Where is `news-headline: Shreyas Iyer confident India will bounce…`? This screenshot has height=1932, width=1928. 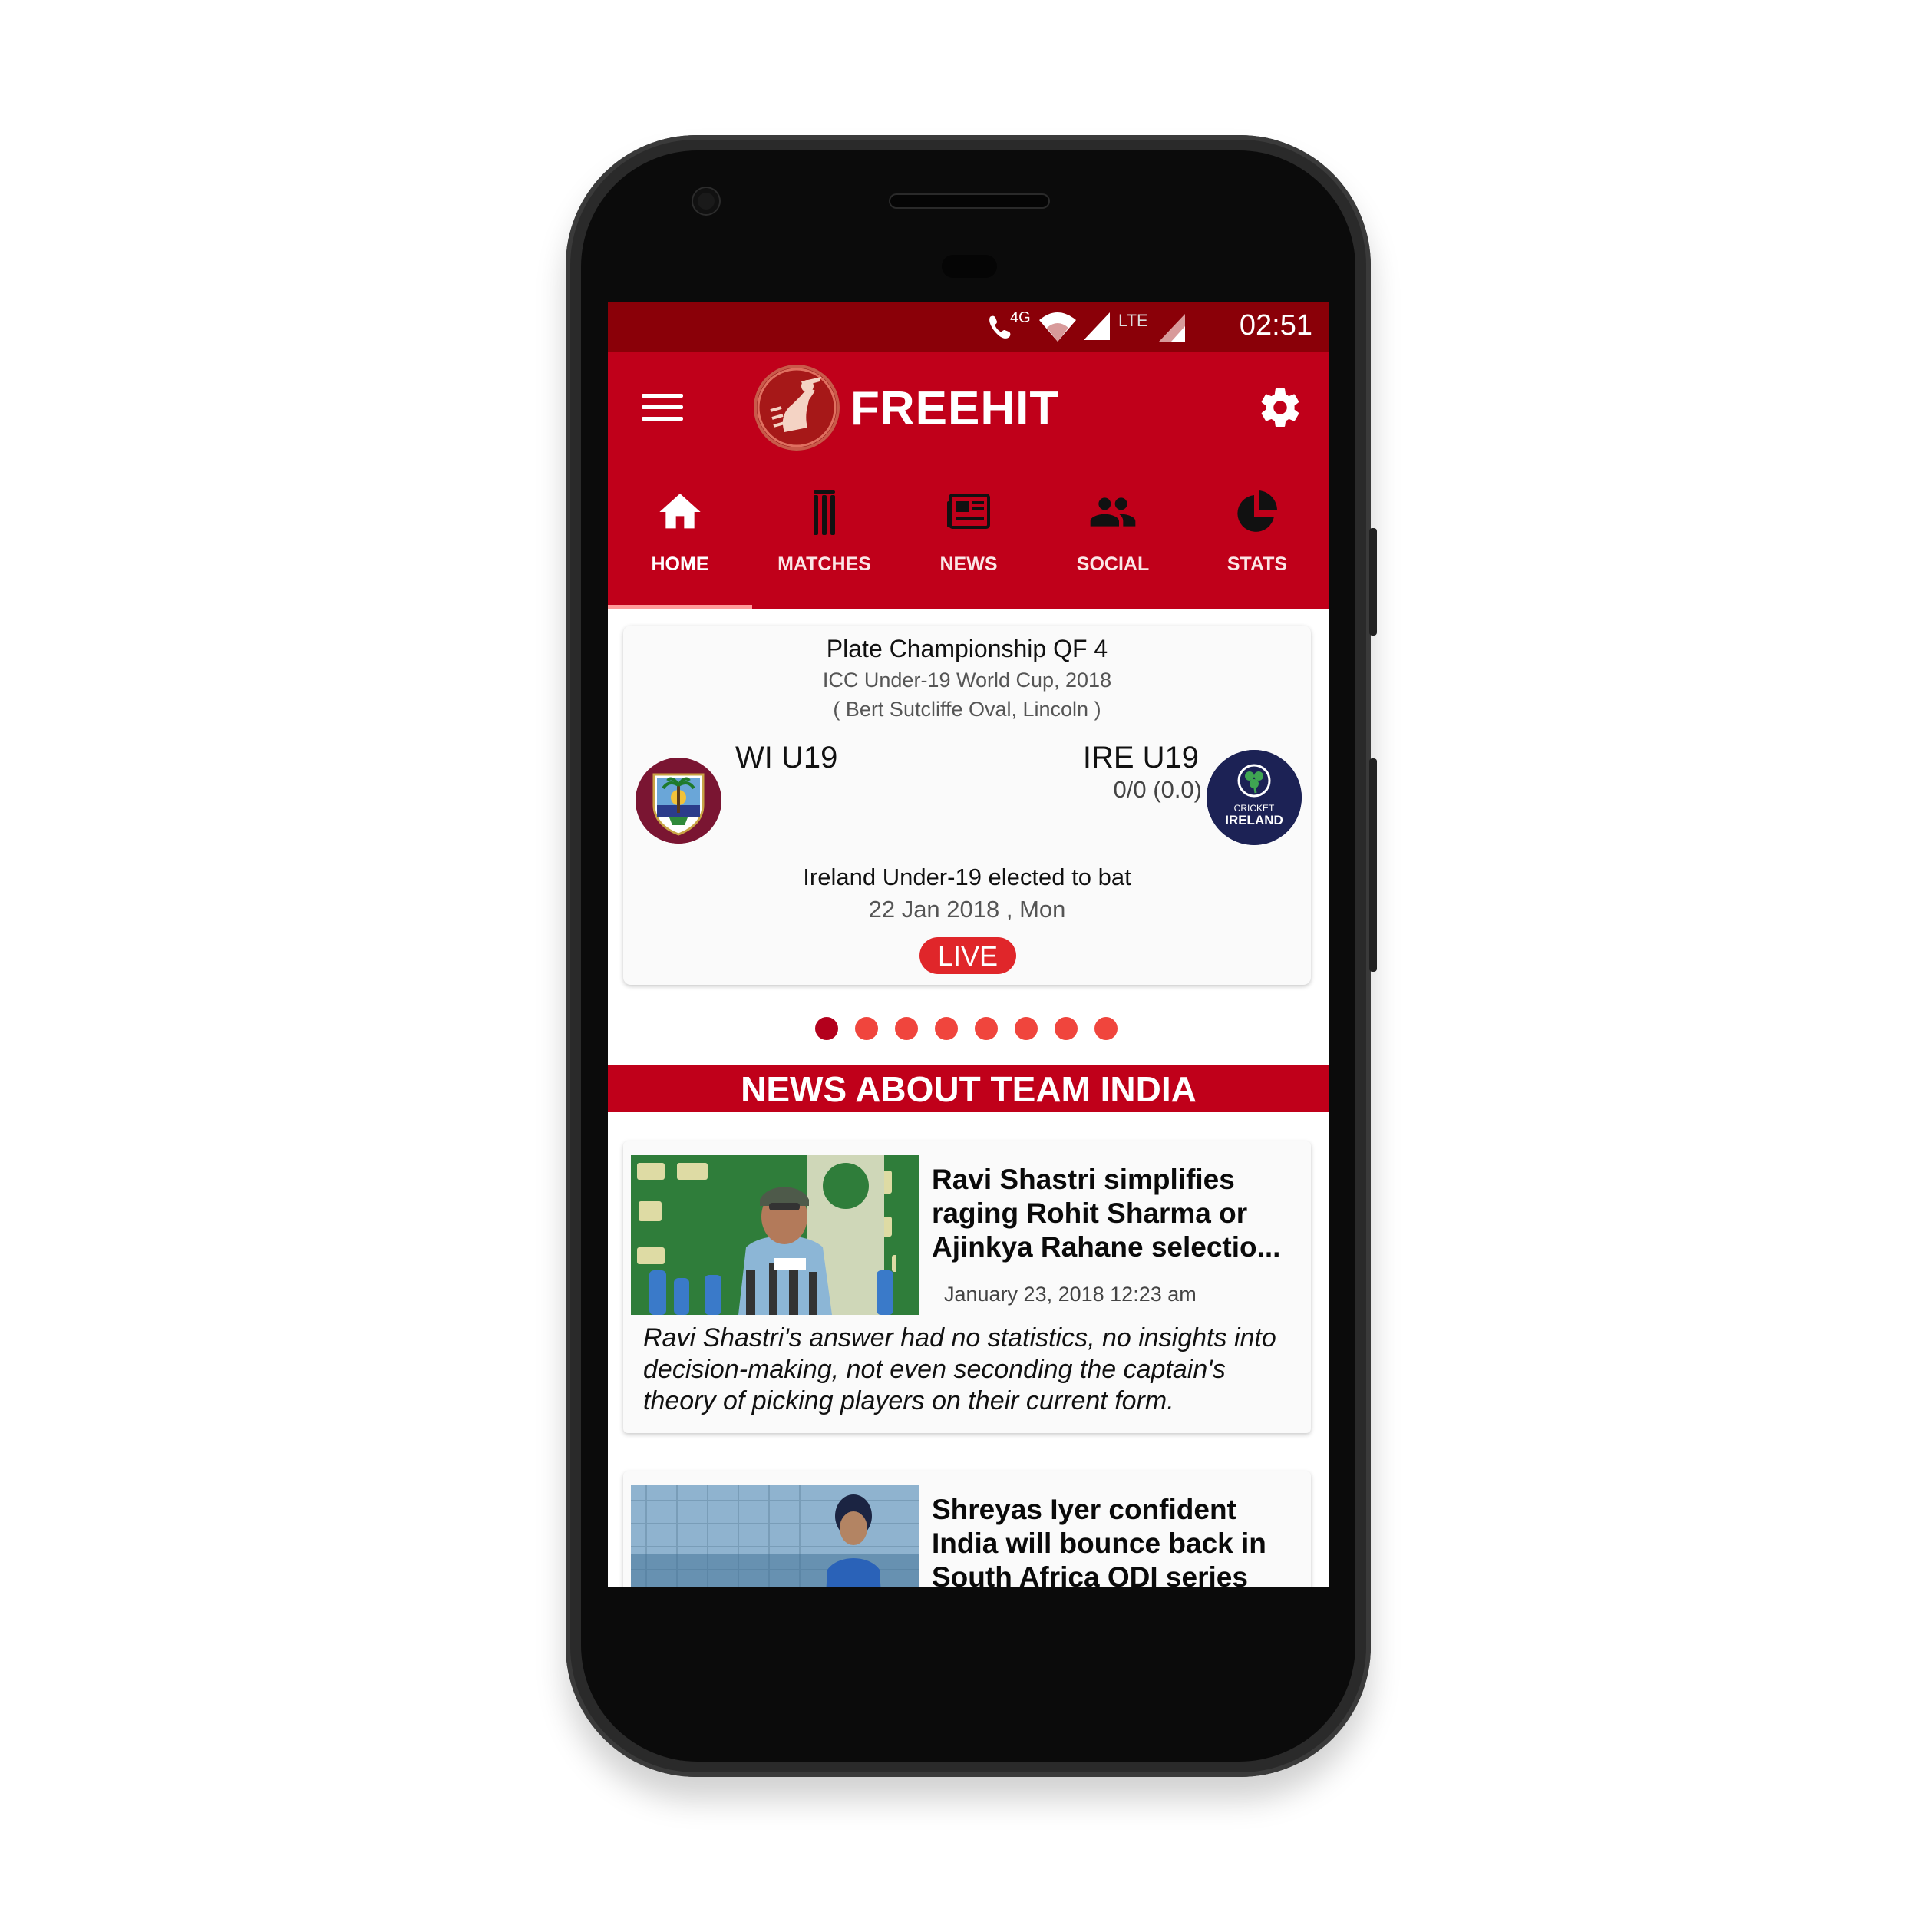 news-headline: Shreyas Iyer confident India will bounce… is located at coordinates (1116, 1540).